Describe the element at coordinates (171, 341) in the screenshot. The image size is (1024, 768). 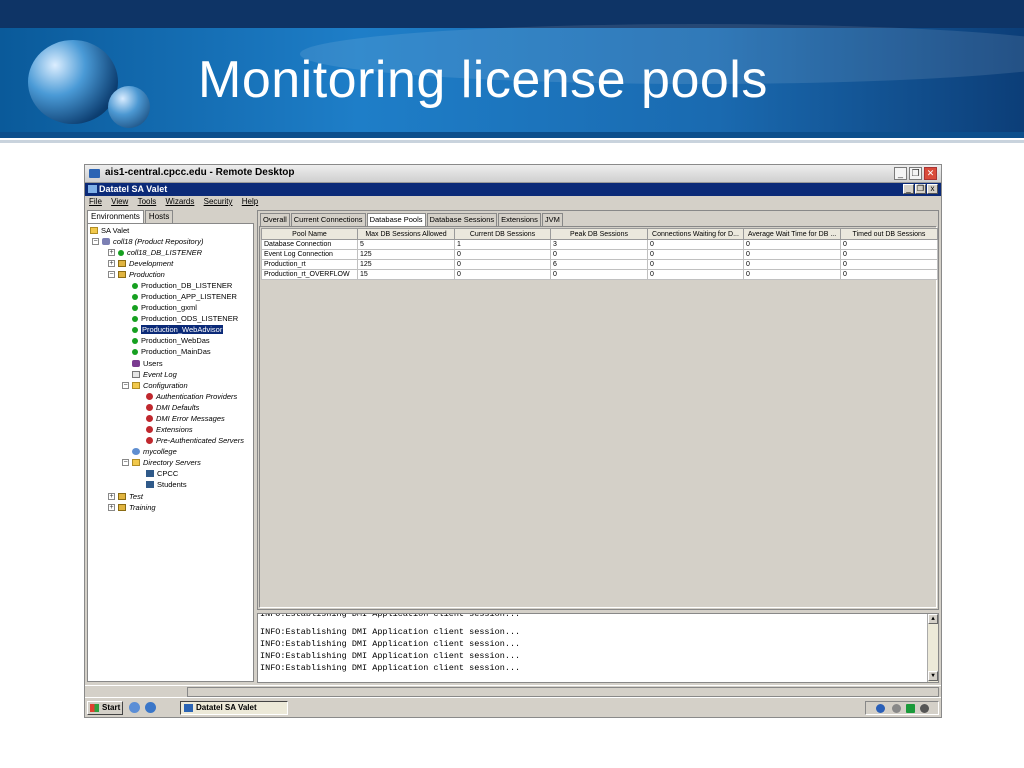
I see `tree-node: Production_WebDas` at that location.